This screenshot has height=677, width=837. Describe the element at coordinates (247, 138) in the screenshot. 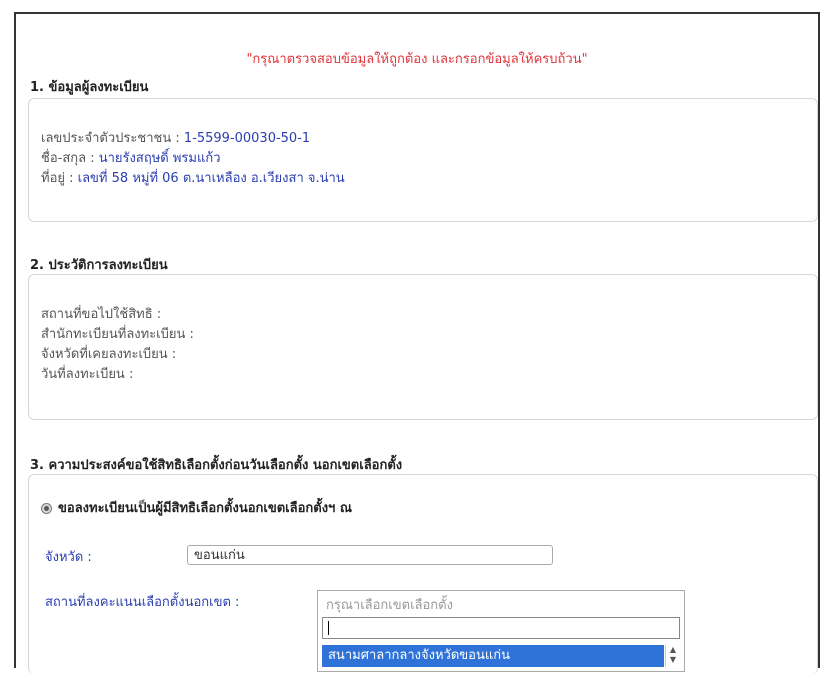

I see `id-value: 1-5599-00030-50-1` at that location.